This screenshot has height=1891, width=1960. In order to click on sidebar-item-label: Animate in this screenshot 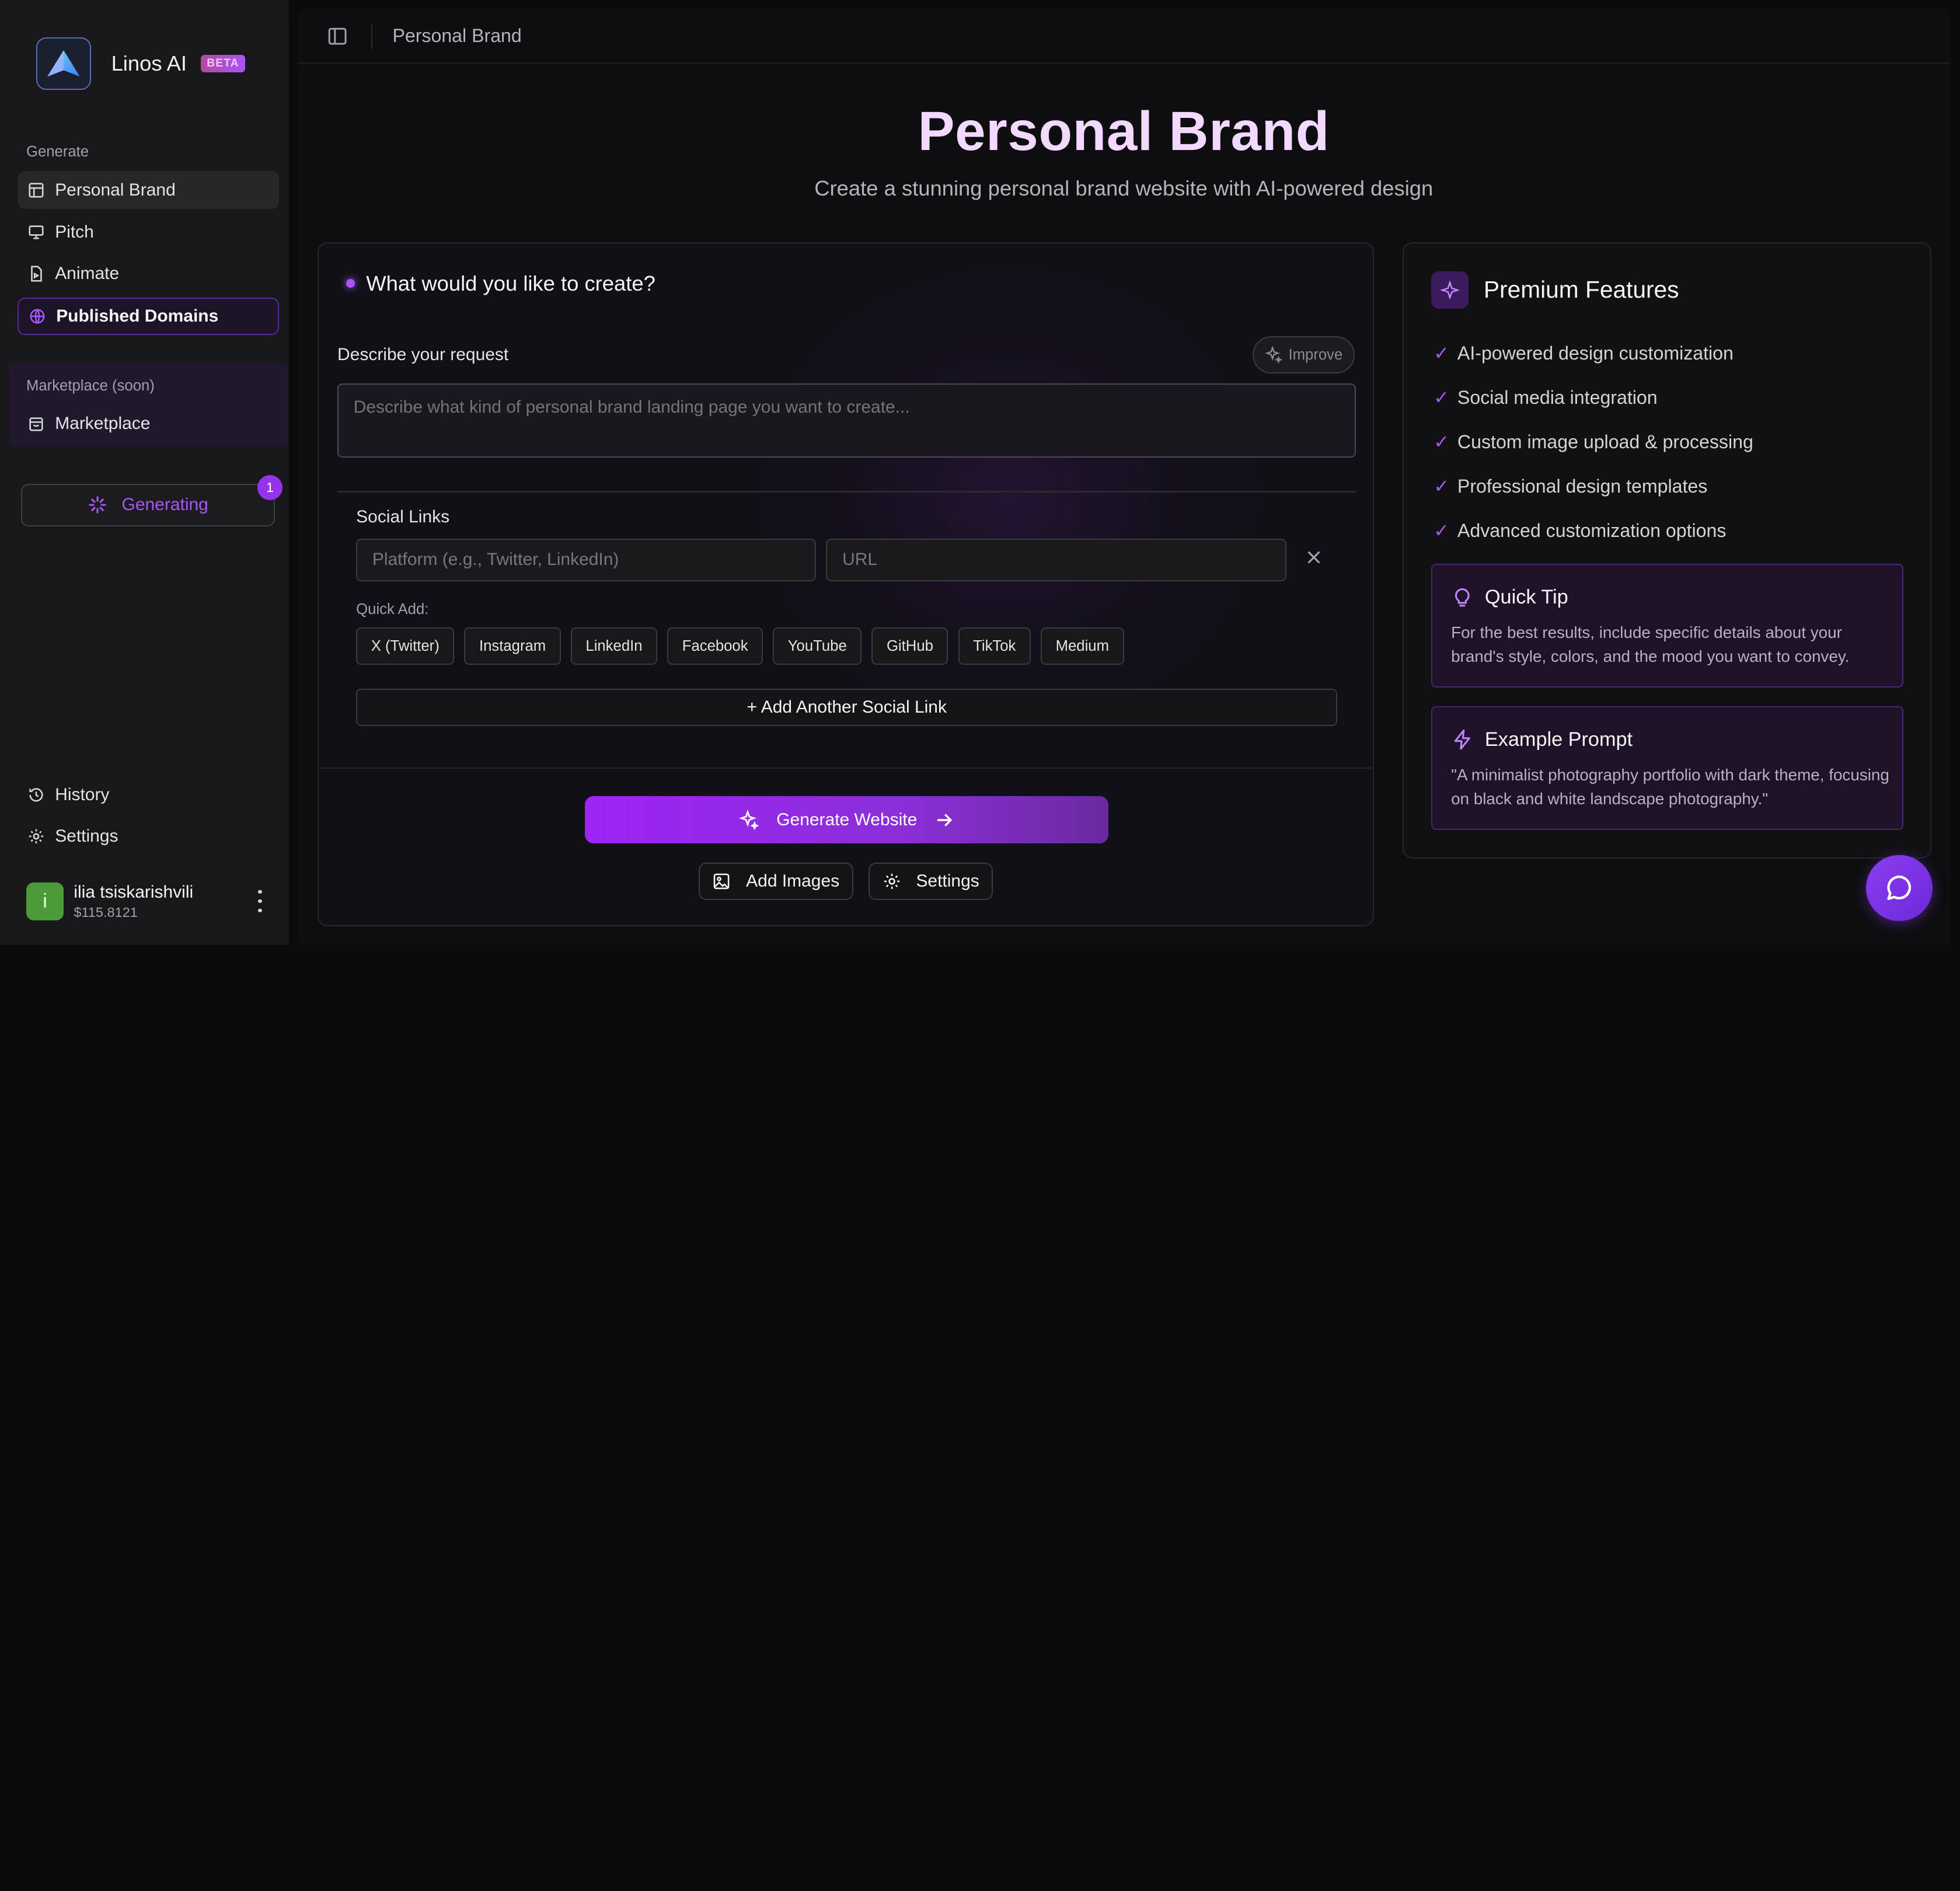, I will do `click(87, 273)`.